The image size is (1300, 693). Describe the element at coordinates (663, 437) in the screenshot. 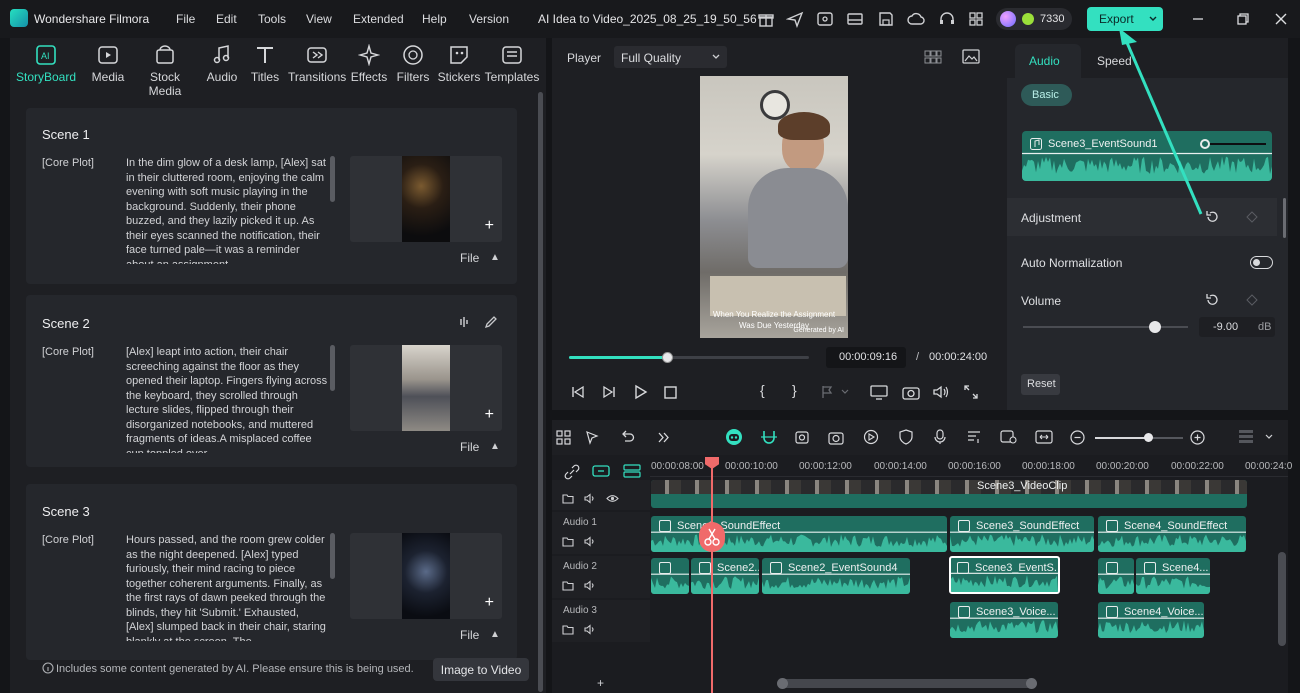

I see `more-tools-icon` at that location.